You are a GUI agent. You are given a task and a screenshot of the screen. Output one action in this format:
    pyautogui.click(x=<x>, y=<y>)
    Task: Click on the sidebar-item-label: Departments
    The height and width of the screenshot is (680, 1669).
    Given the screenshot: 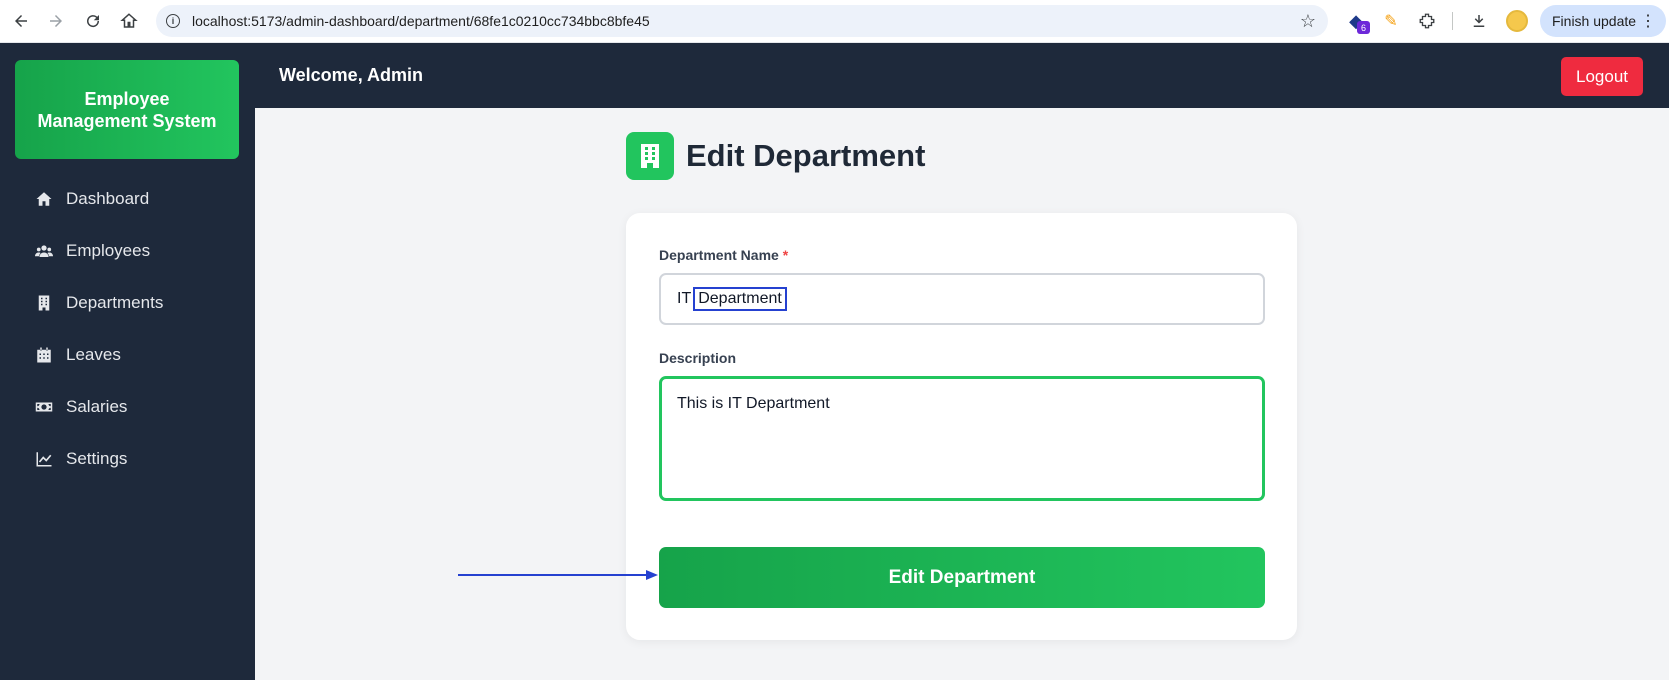 What is the action you would take?
    pyautogui.click(x=115, y=302)
    